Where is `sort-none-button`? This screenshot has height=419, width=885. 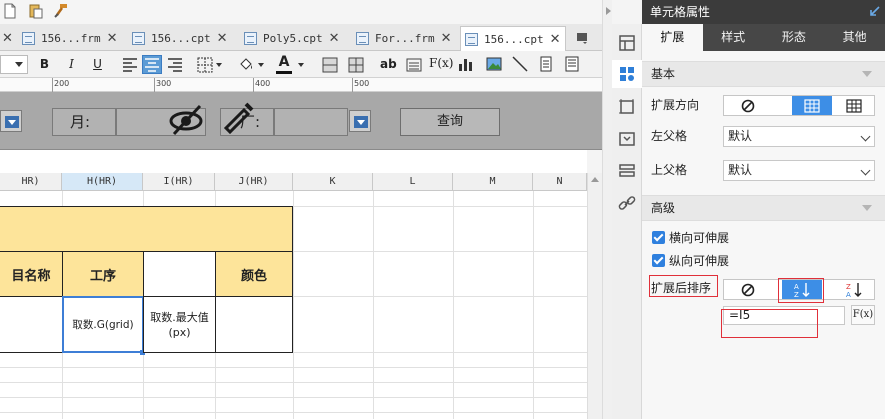
sort-none-button is located at coordinates (748, 289).